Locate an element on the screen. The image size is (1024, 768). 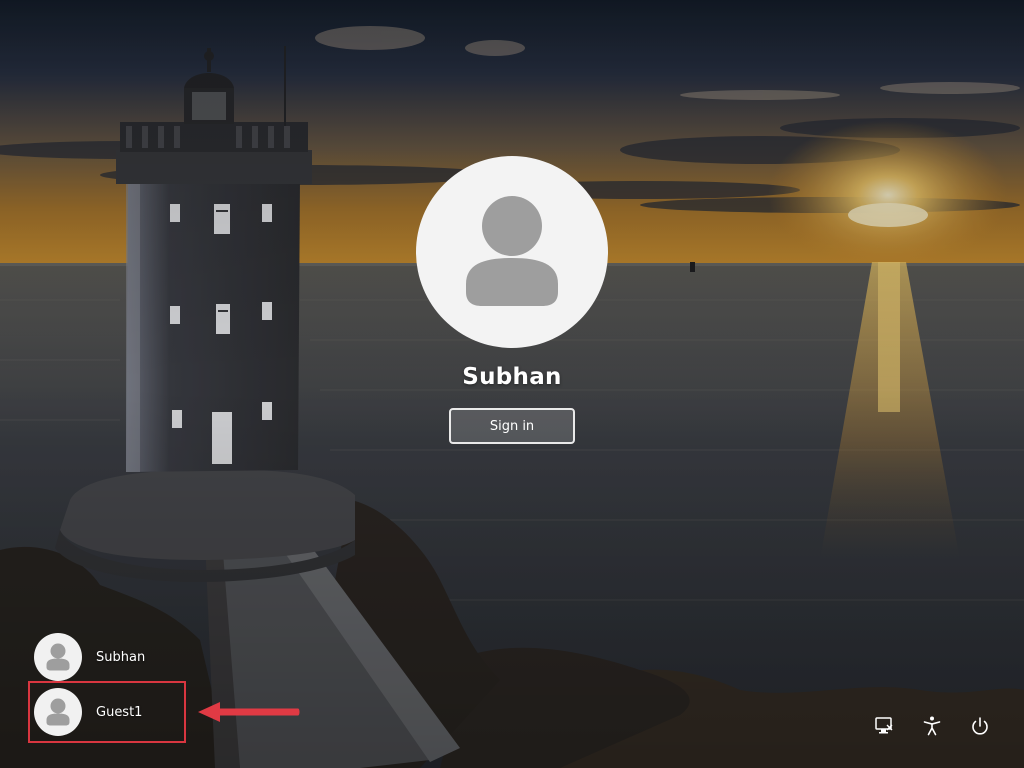
user-entry-guest1: Guest1 is located at coordinates (107, 712).